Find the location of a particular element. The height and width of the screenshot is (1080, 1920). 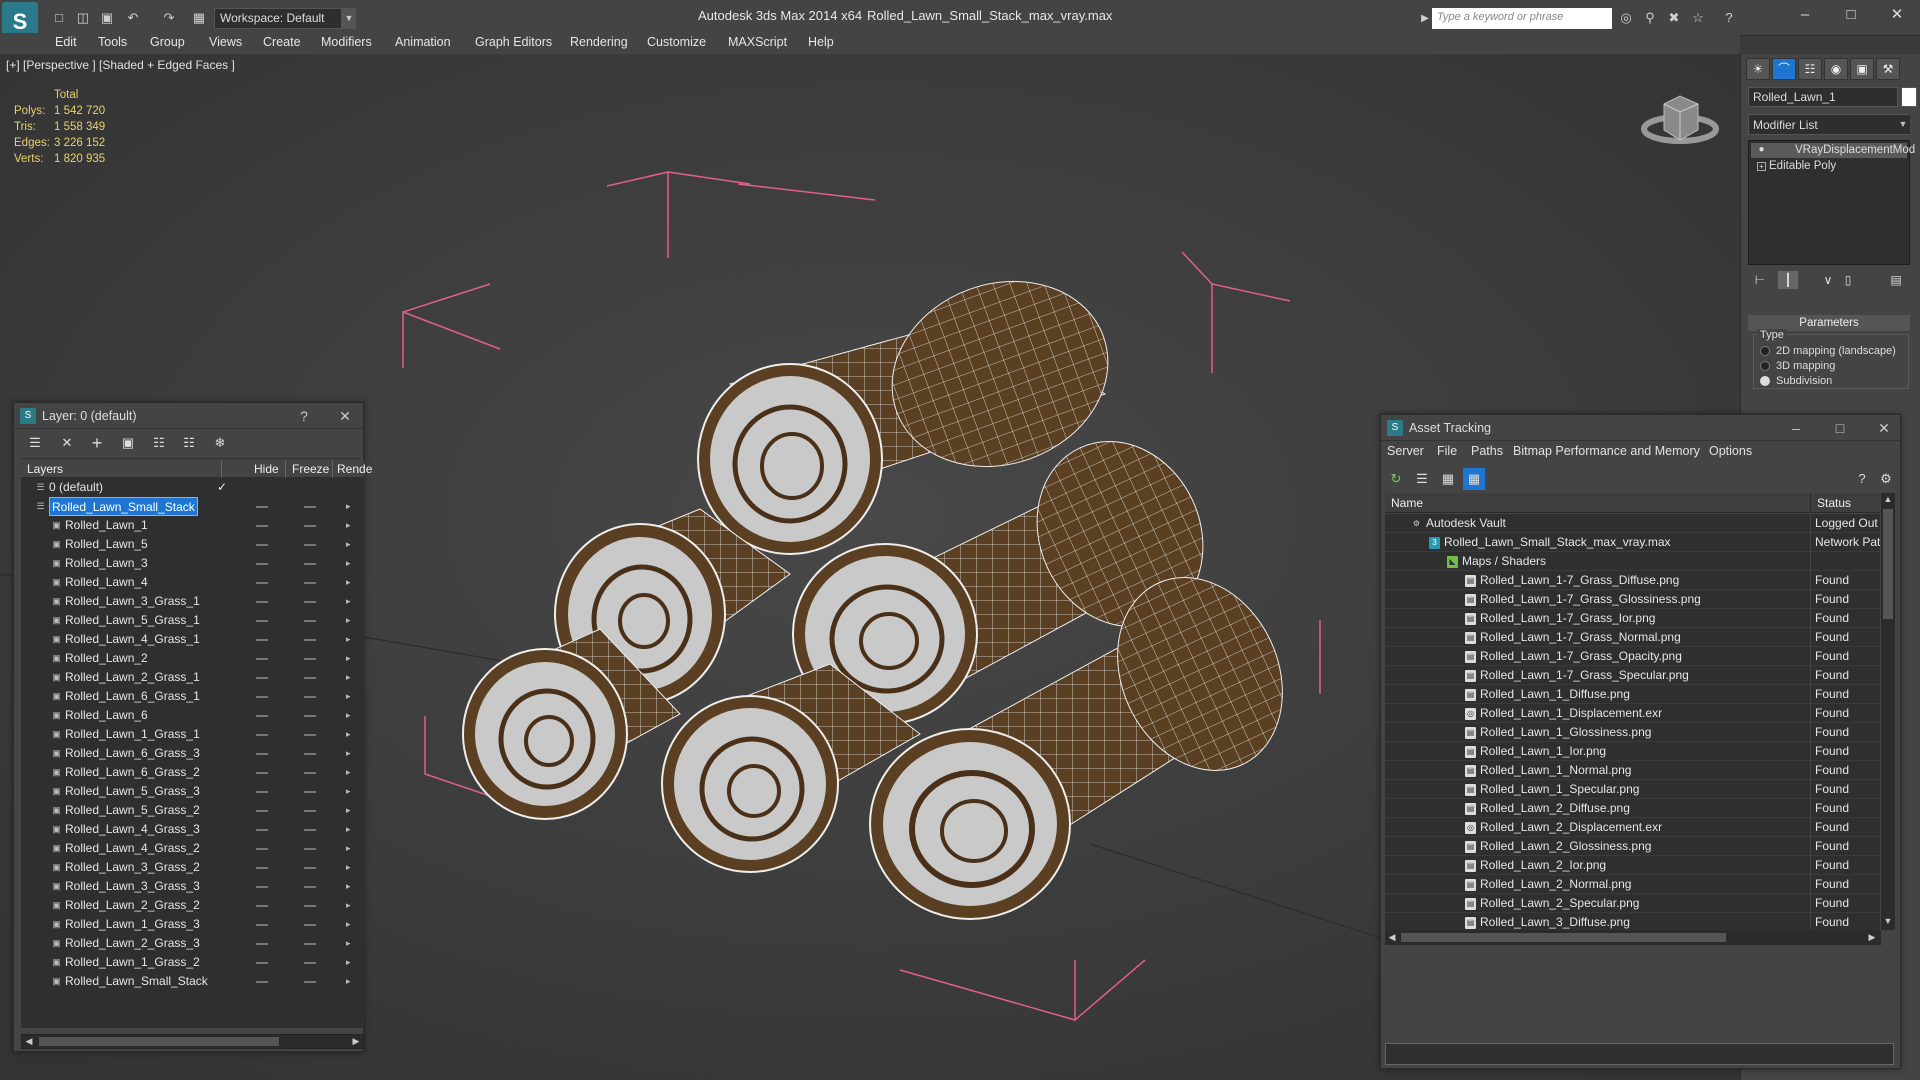

asset-row: ▤ Rolled_Lawn_1-7_Grass_Opacity.png Found is located at coordinates (1632, 656).